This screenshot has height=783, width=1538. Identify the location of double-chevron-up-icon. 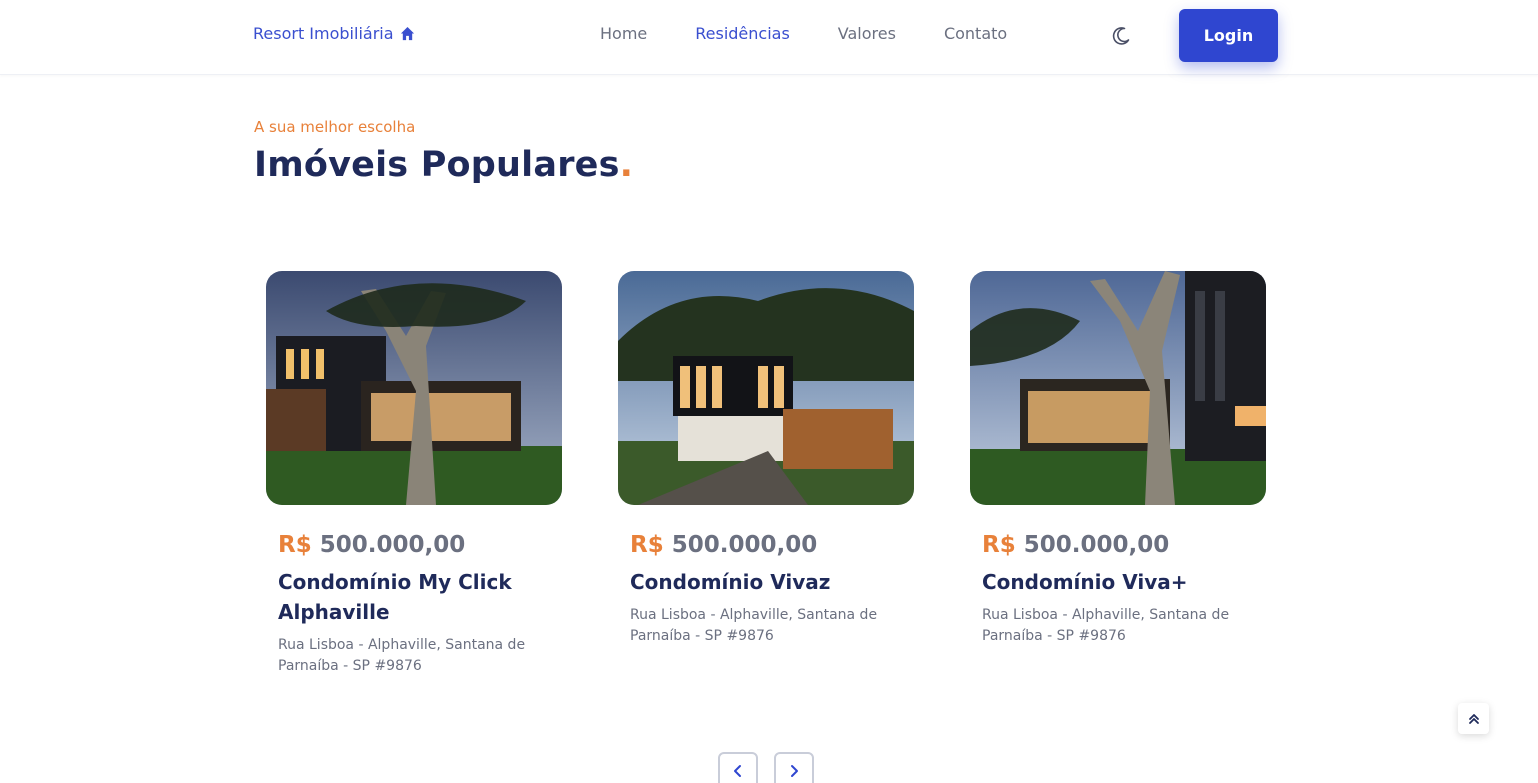
(1473, 718).